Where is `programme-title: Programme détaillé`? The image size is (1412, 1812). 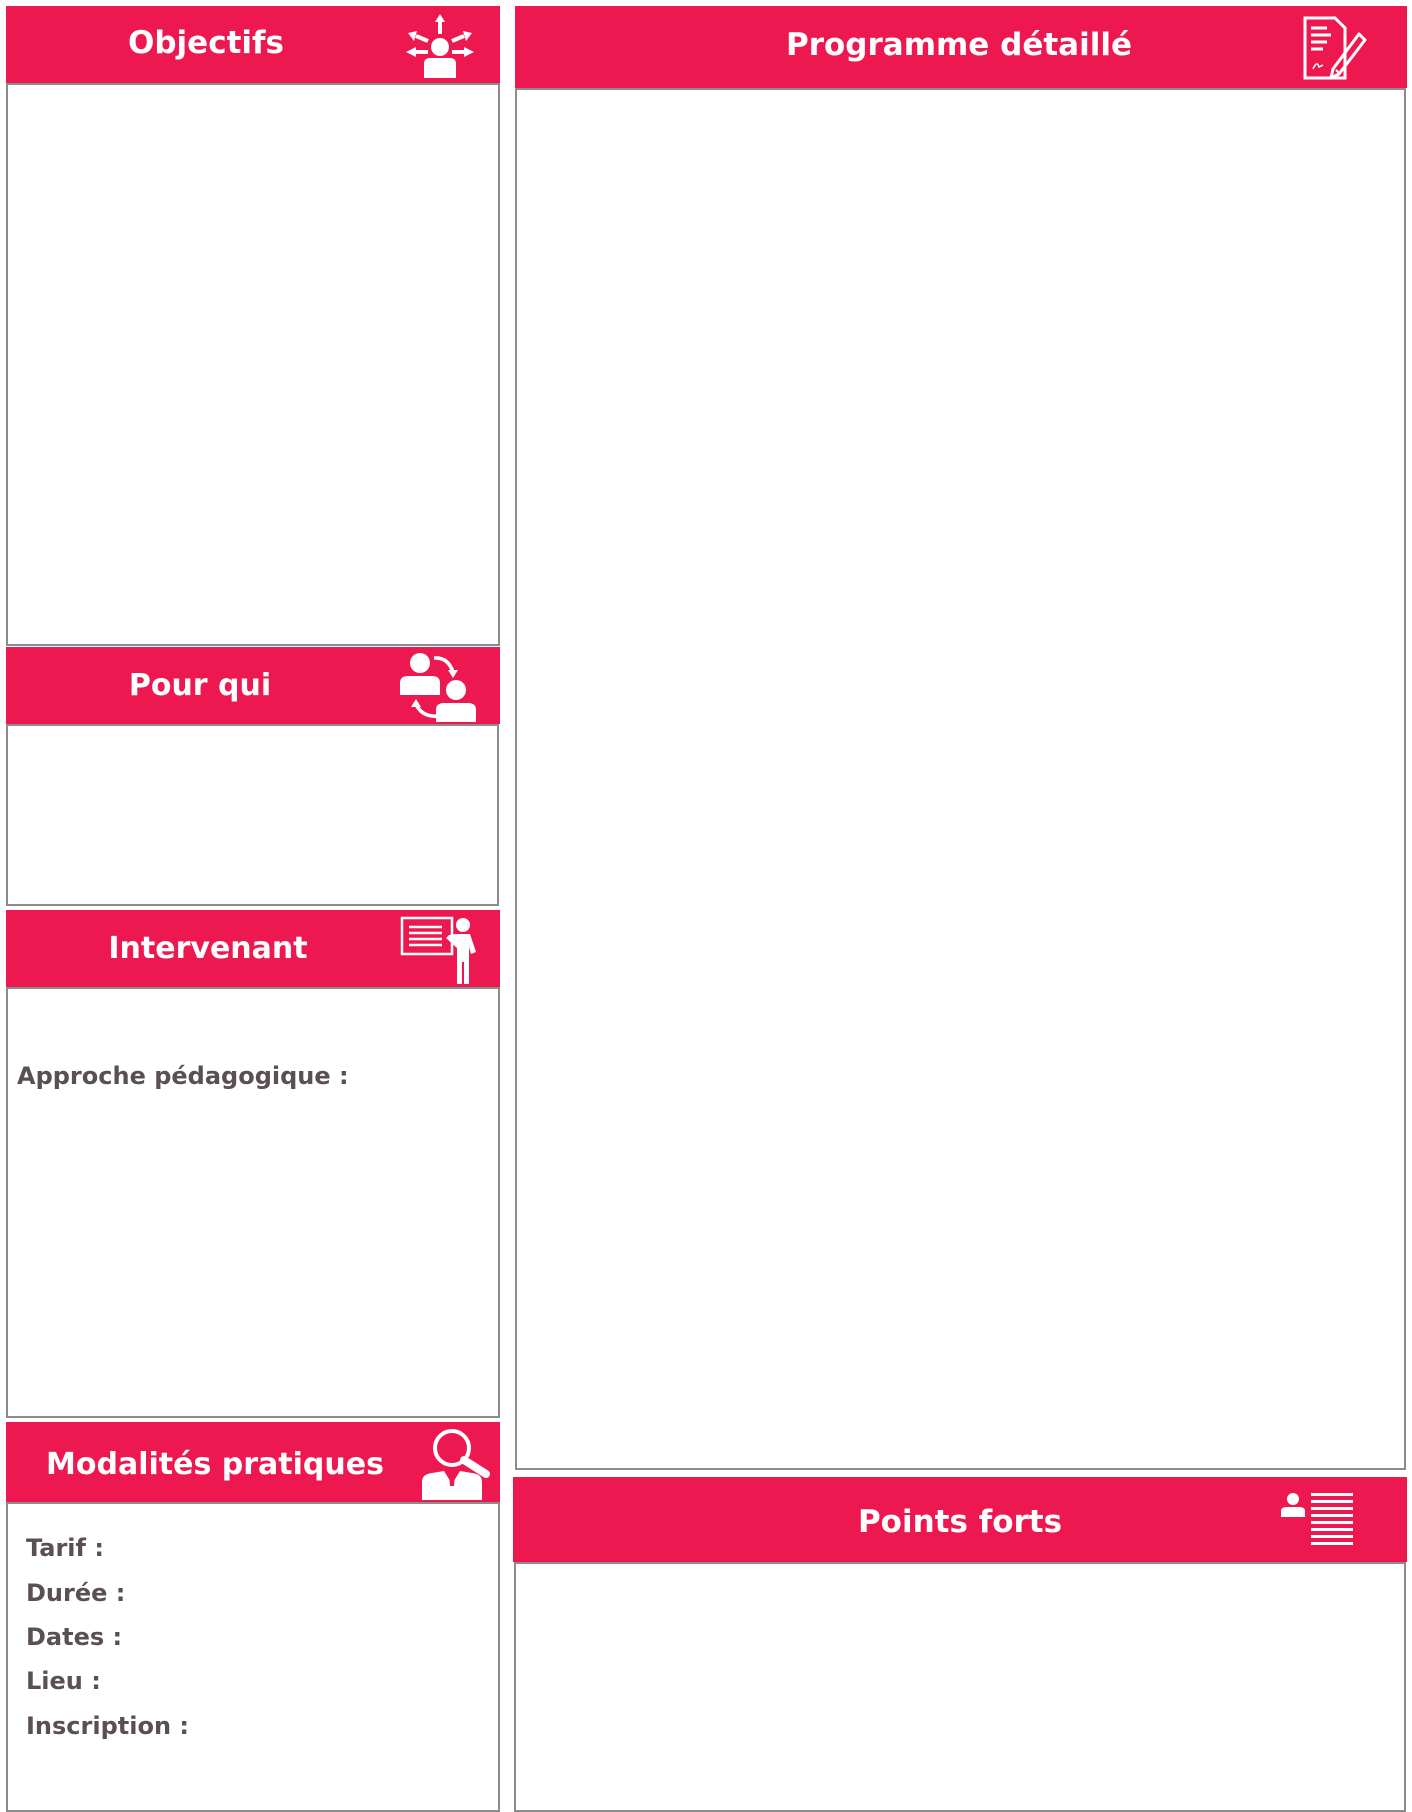
programme-title: Programme détaillé is located at coordinates (959, 45).